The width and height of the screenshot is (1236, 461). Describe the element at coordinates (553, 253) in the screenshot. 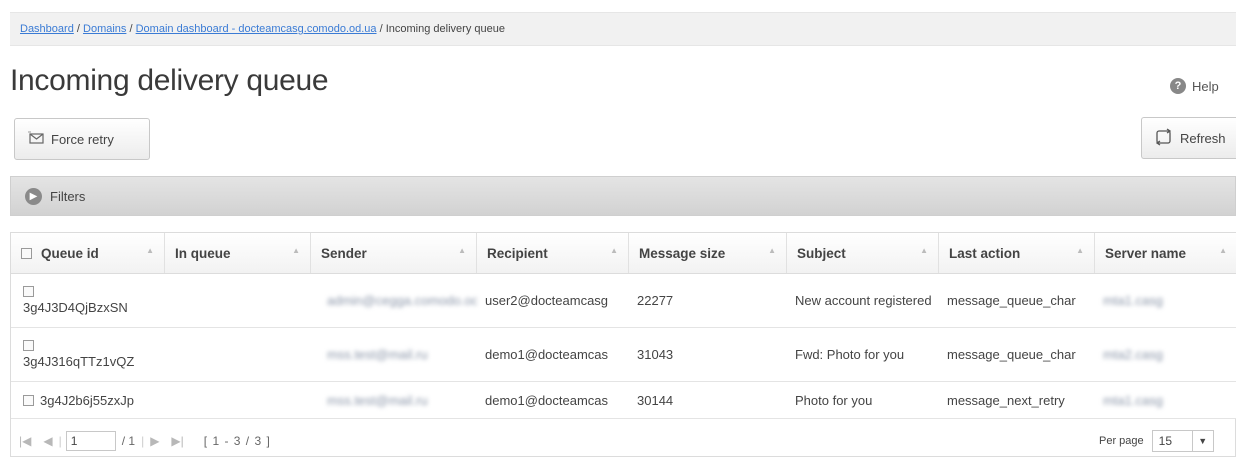

I see `column-header-recipient: Recipient ▲` at that location.